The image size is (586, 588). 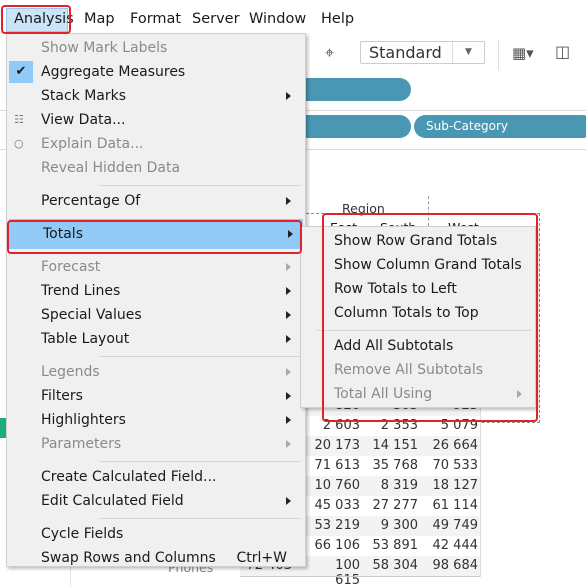 I want to click on menu-item-show-row-grand-totals: Show Row Grand Totals, so click(x=418, y=241).